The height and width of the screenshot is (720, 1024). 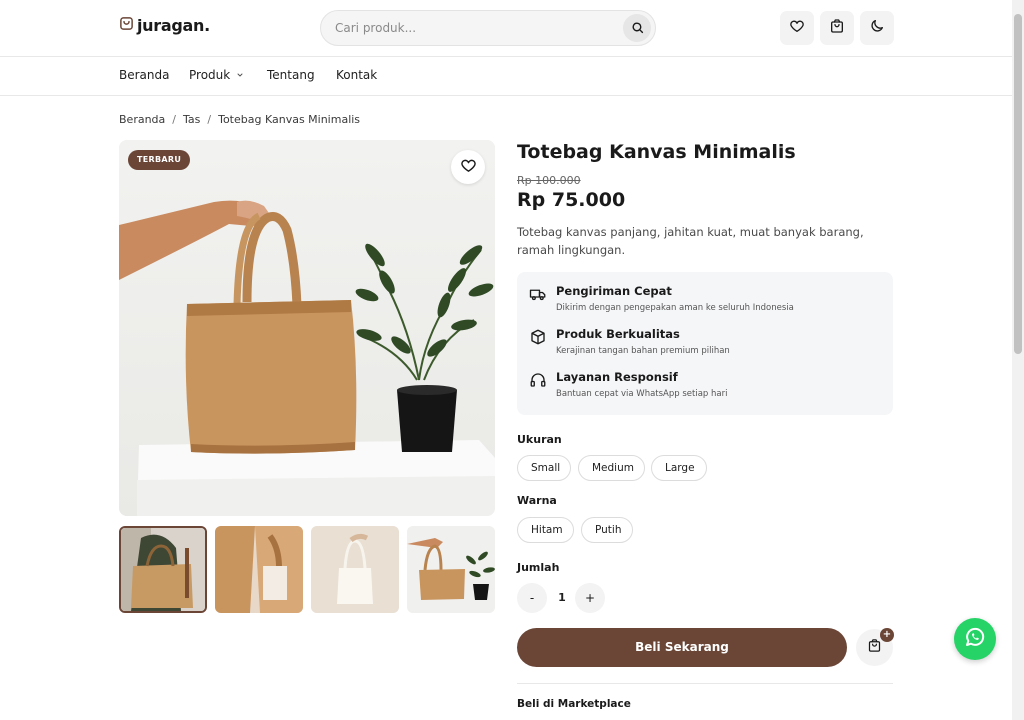 What do you see at coordinates (126, 25) in the screenshot?
I see `shopping-bag-logo-icon` at bounding box center [126, 25].